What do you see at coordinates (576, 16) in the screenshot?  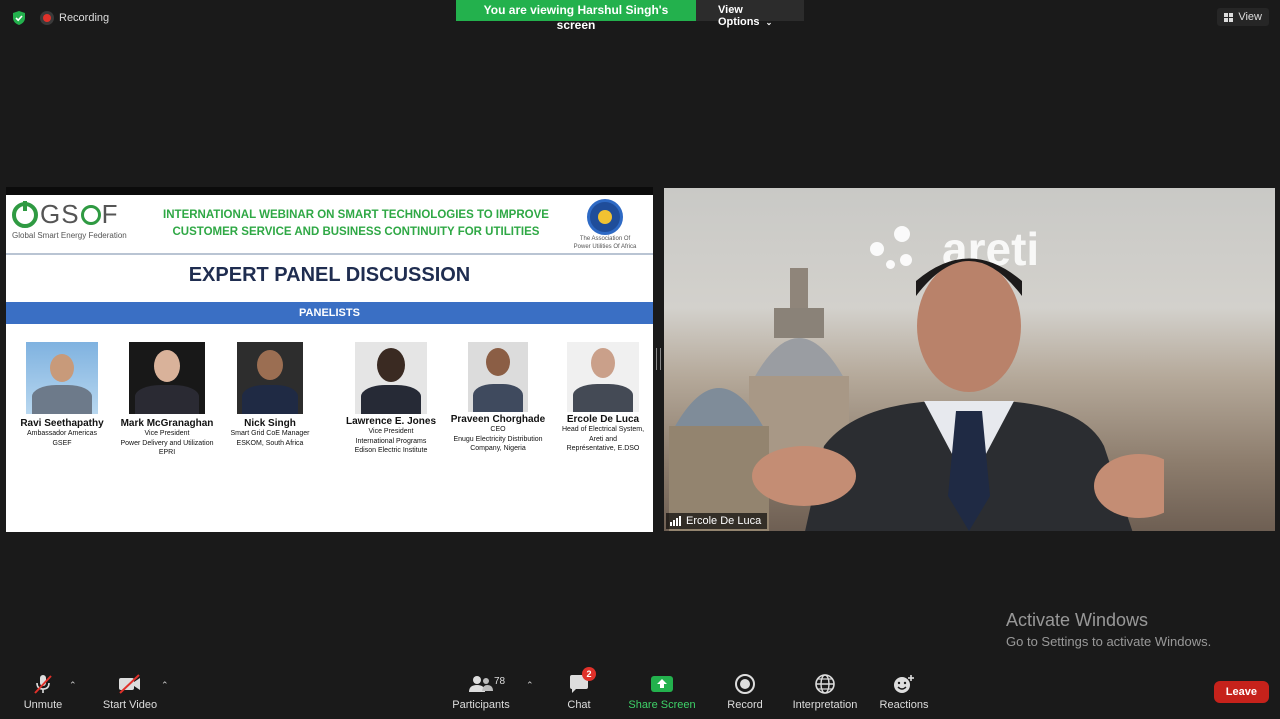 I see `viewing-banner-text: You are viewing Harshul Singh's screen` at bounding box center [576, 16].